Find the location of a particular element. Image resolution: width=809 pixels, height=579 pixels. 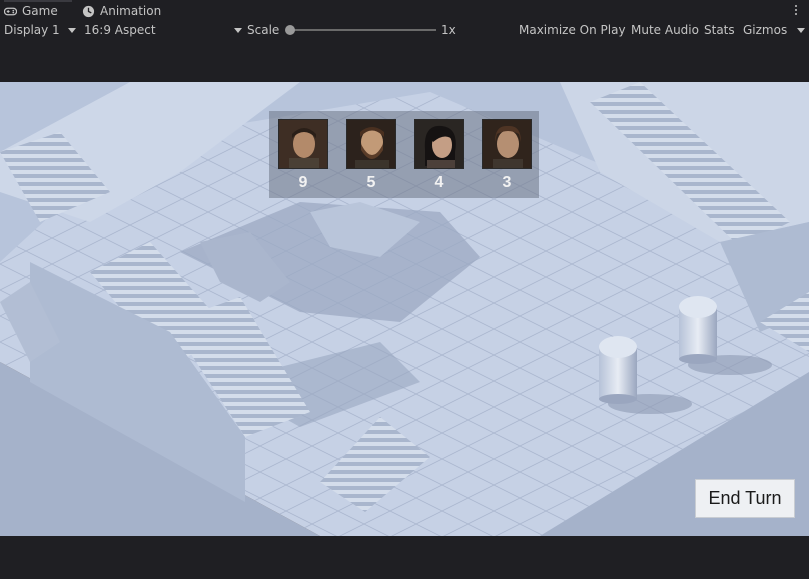

display-dropdown: Display 1 is located at coordinates (40, 30).